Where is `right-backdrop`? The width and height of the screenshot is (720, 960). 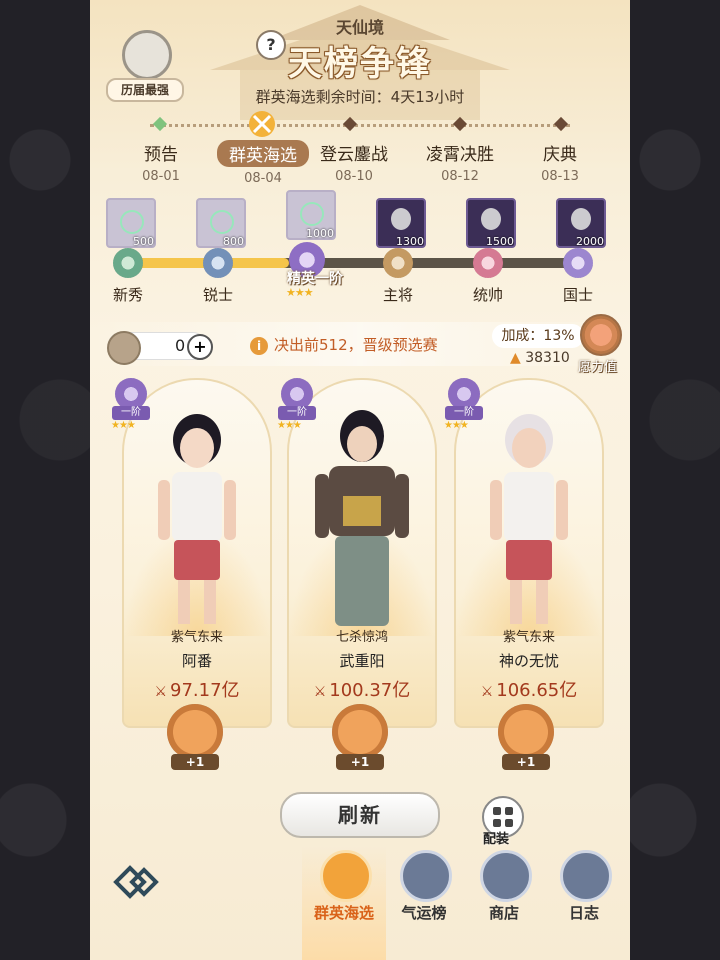 right-backdrop is located at coordinates (675, 480).